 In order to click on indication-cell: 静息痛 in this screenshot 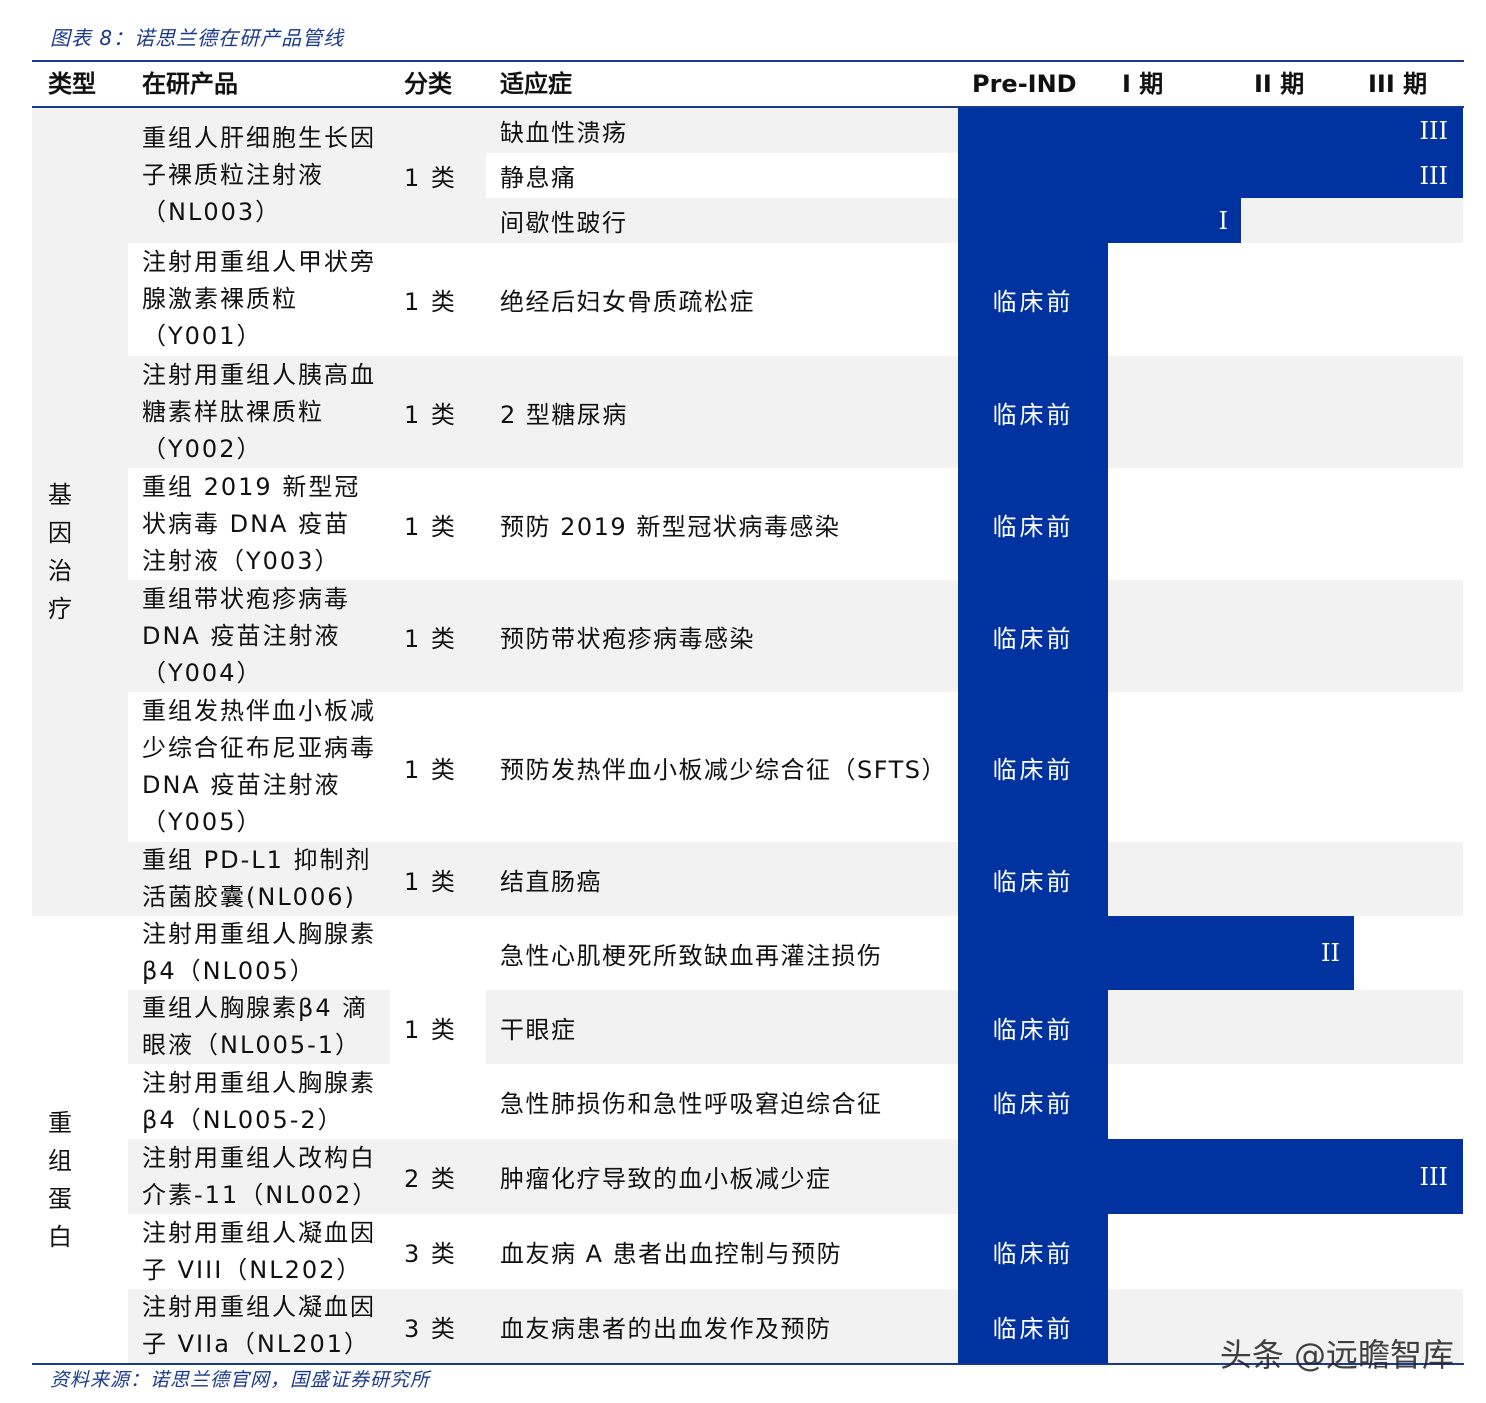, I will do `click(538, 178)`.